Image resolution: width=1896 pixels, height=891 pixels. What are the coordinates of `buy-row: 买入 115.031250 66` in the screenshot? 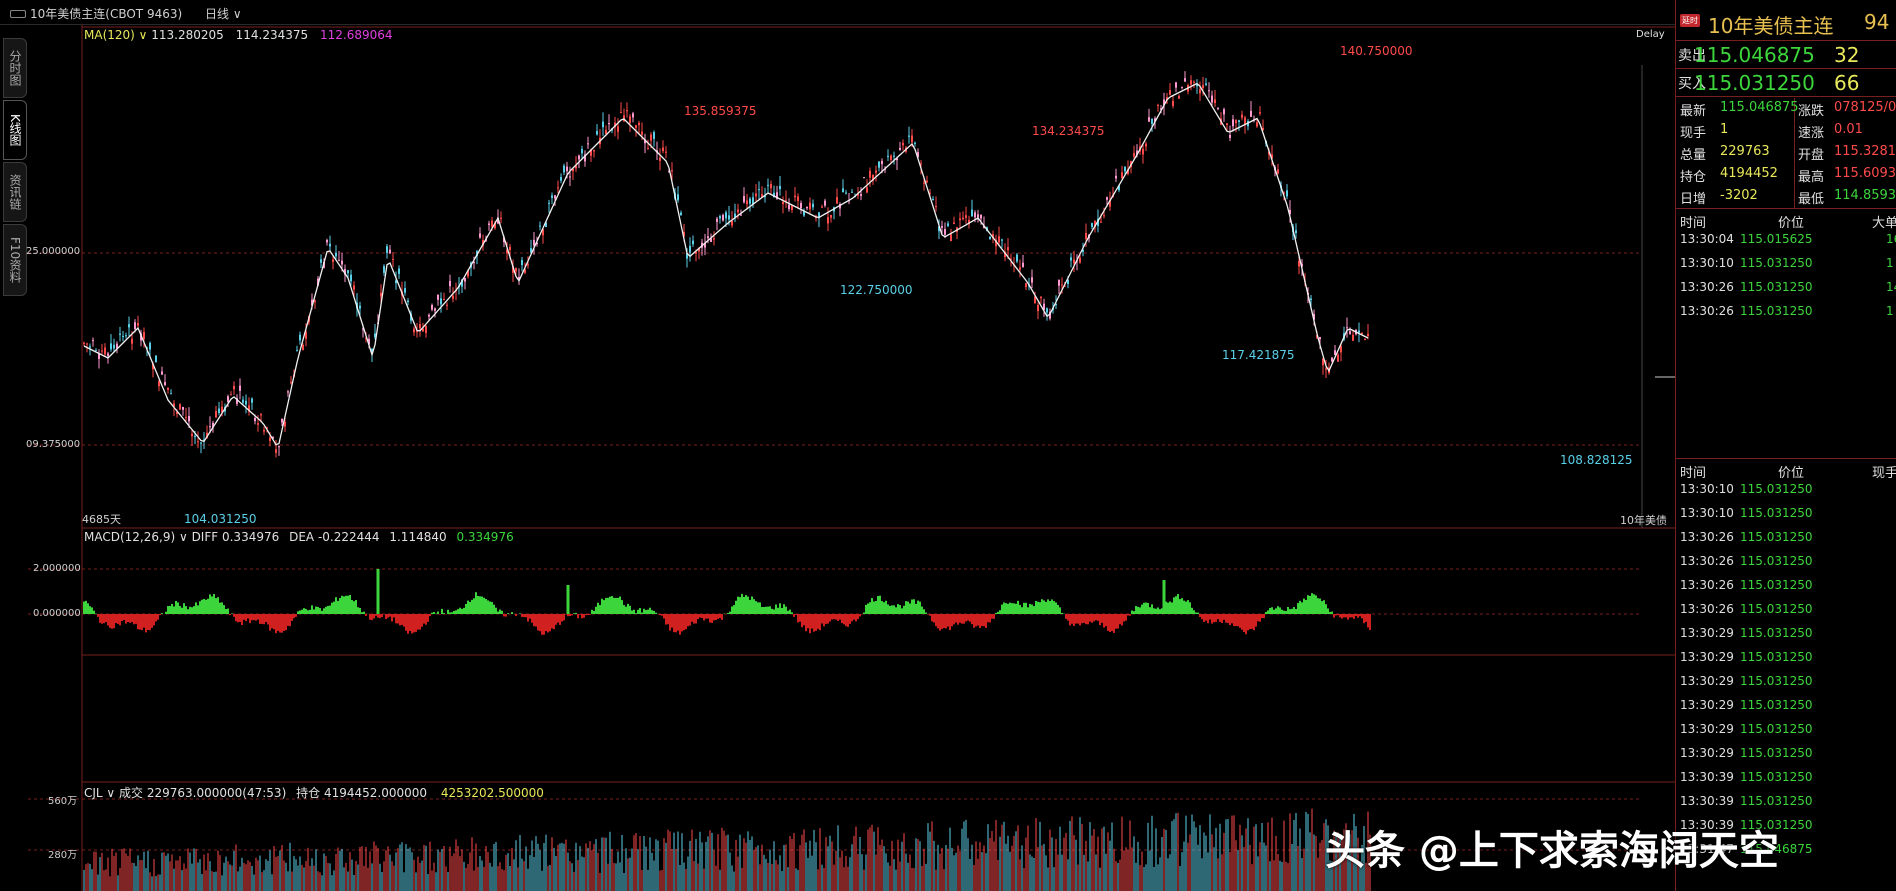 It's located at (1786, 83).